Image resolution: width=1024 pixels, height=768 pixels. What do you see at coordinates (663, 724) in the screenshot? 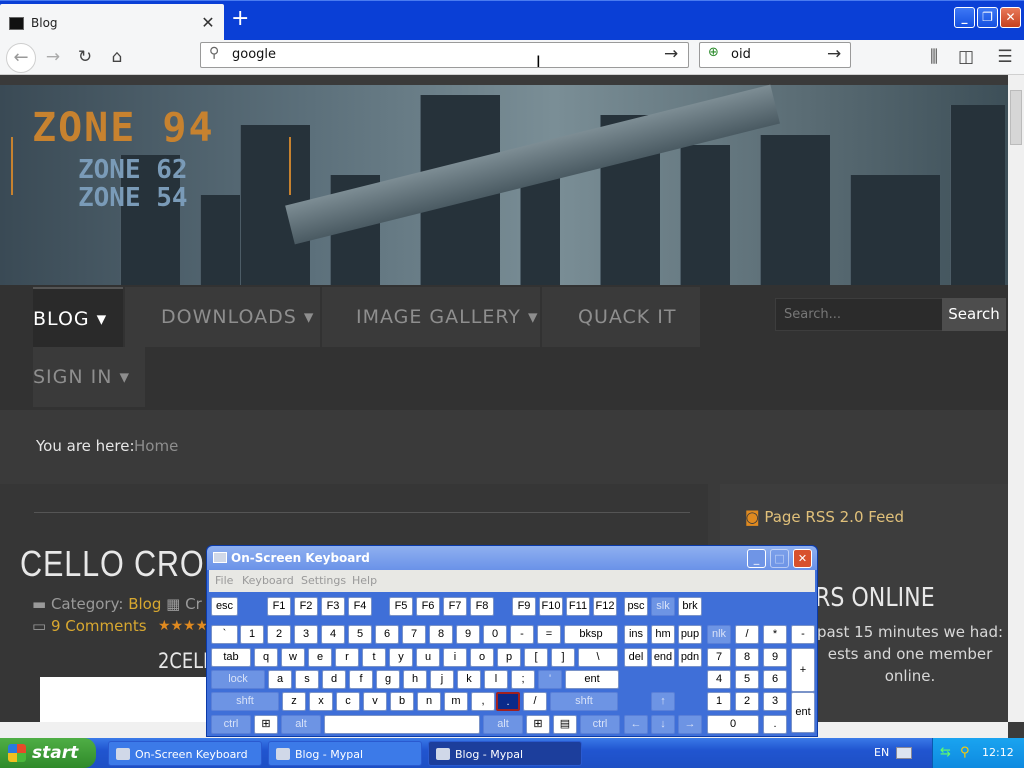
I see `osk-key: ↓` at bounding box center [663, 724].